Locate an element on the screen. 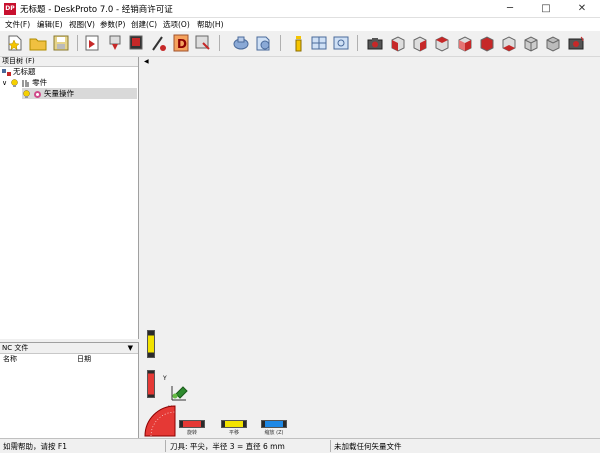  nc-files-title: NC 文件 is located at coordinates (15, 348).